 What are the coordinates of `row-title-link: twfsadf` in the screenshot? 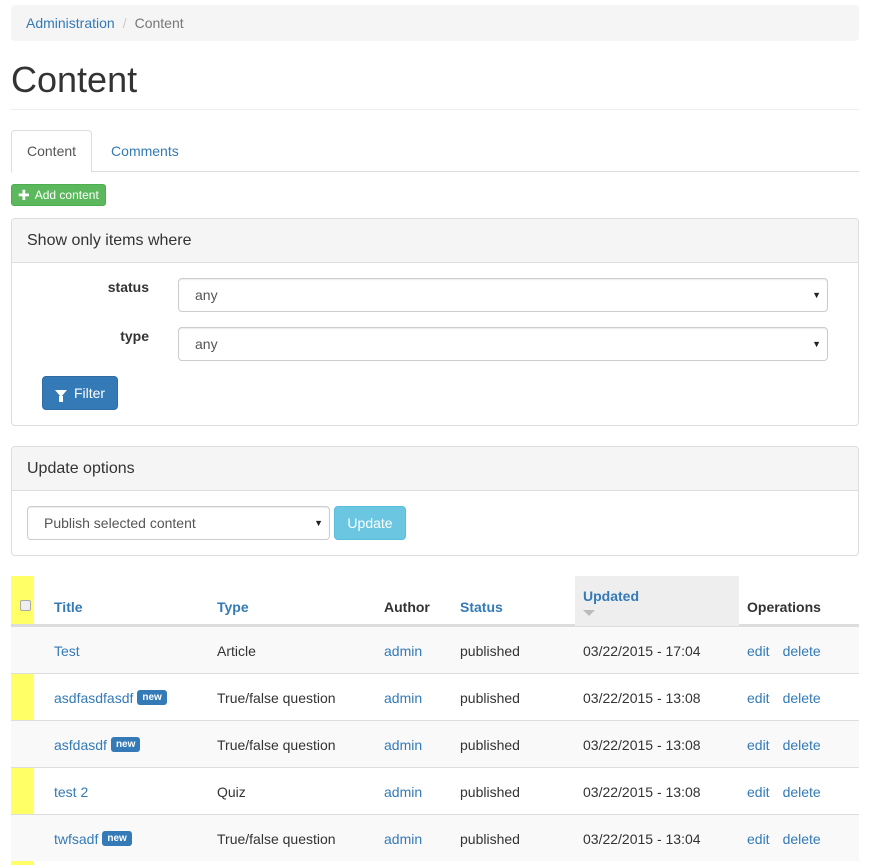 It's located at (76, 839).